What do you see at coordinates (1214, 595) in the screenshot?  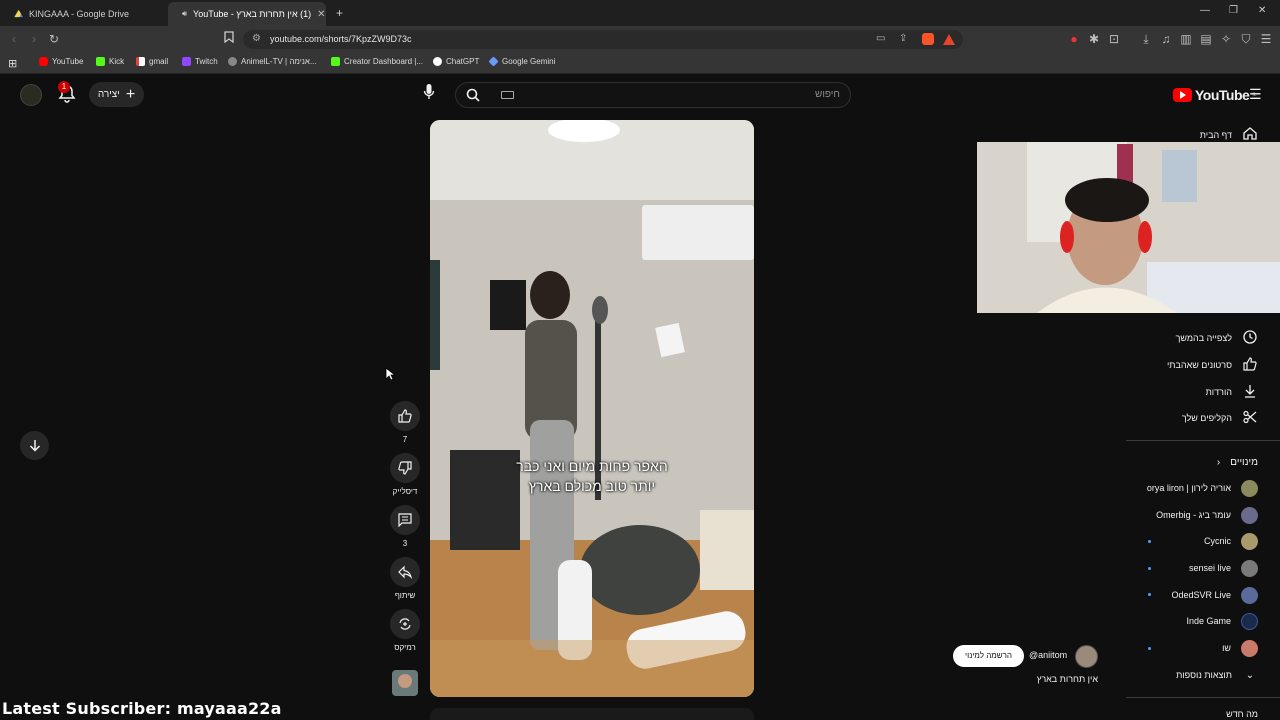 I see `subscription-item: OdedSVR Live` at bounding box center [1214, 595].